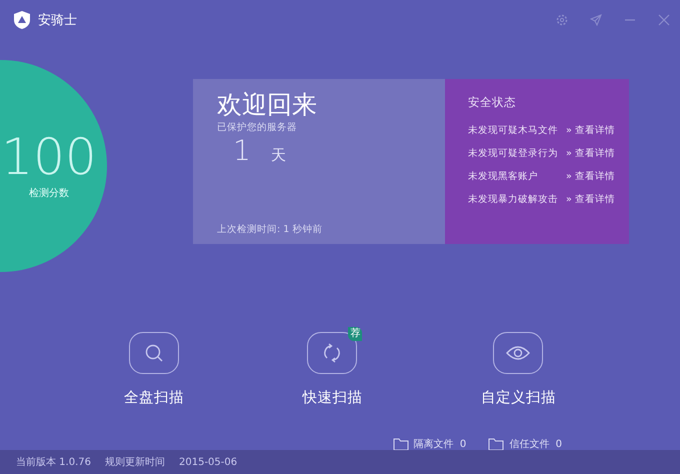 The height and width of the screenshot is (474, 680). I want to click on welcome-title: 欢迎回来, so click(267, 104).